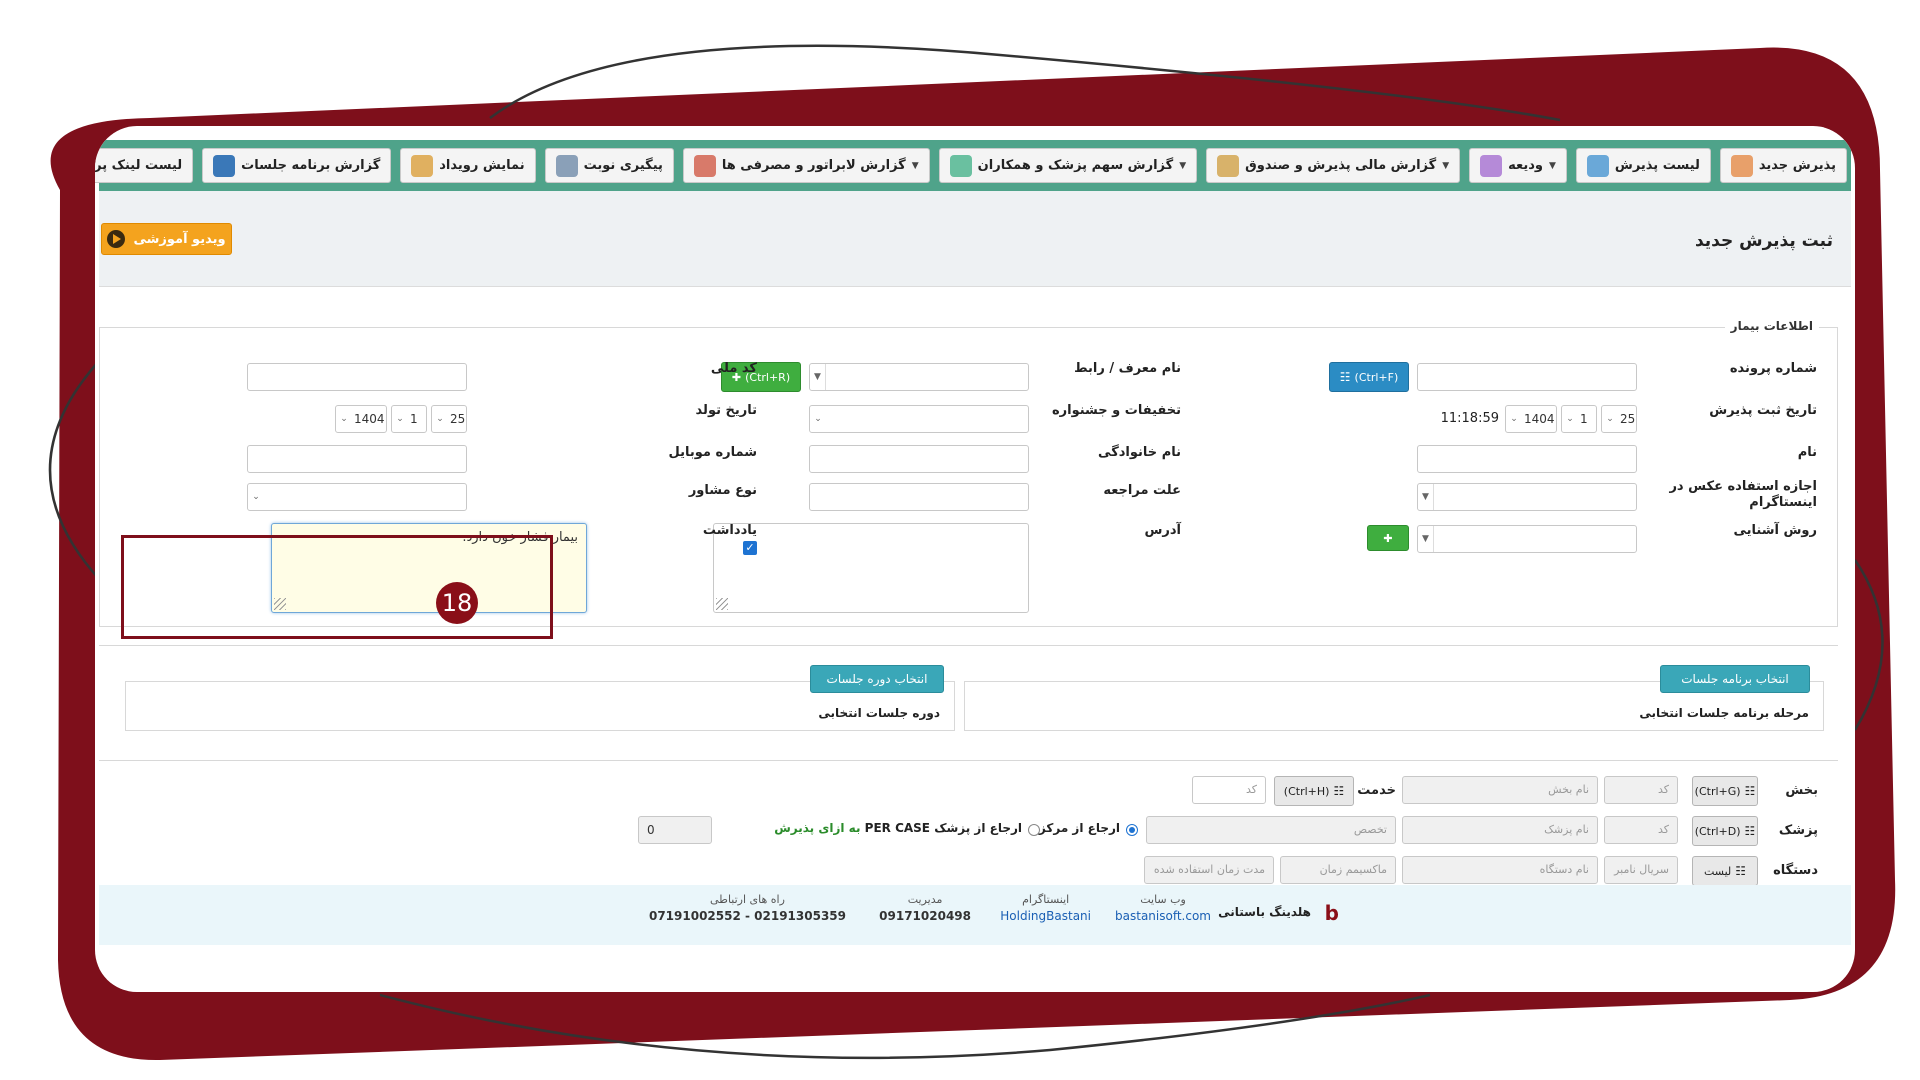  I want to click on birth-year-select: ⌄ 1404, so click(361, 419).